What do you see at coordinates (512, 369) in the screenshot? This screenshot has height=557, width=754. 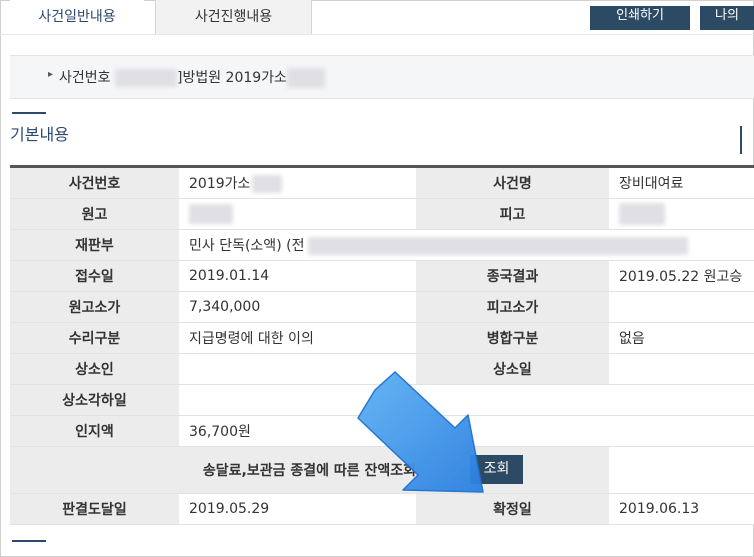 I see `appeal-date-label: 상소일` at bounding box center [512, 369].